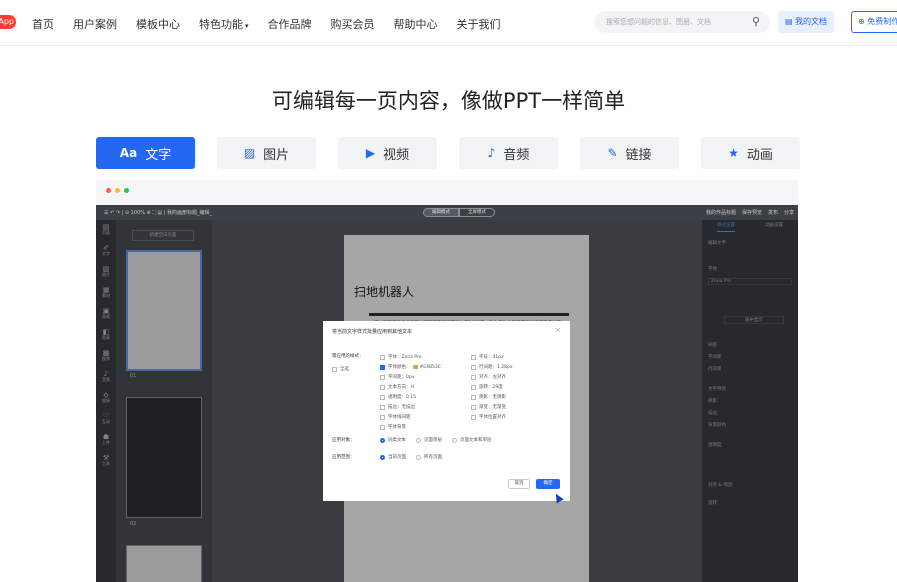  I want to click on style-option: 字号：41px, so click(487, 357).